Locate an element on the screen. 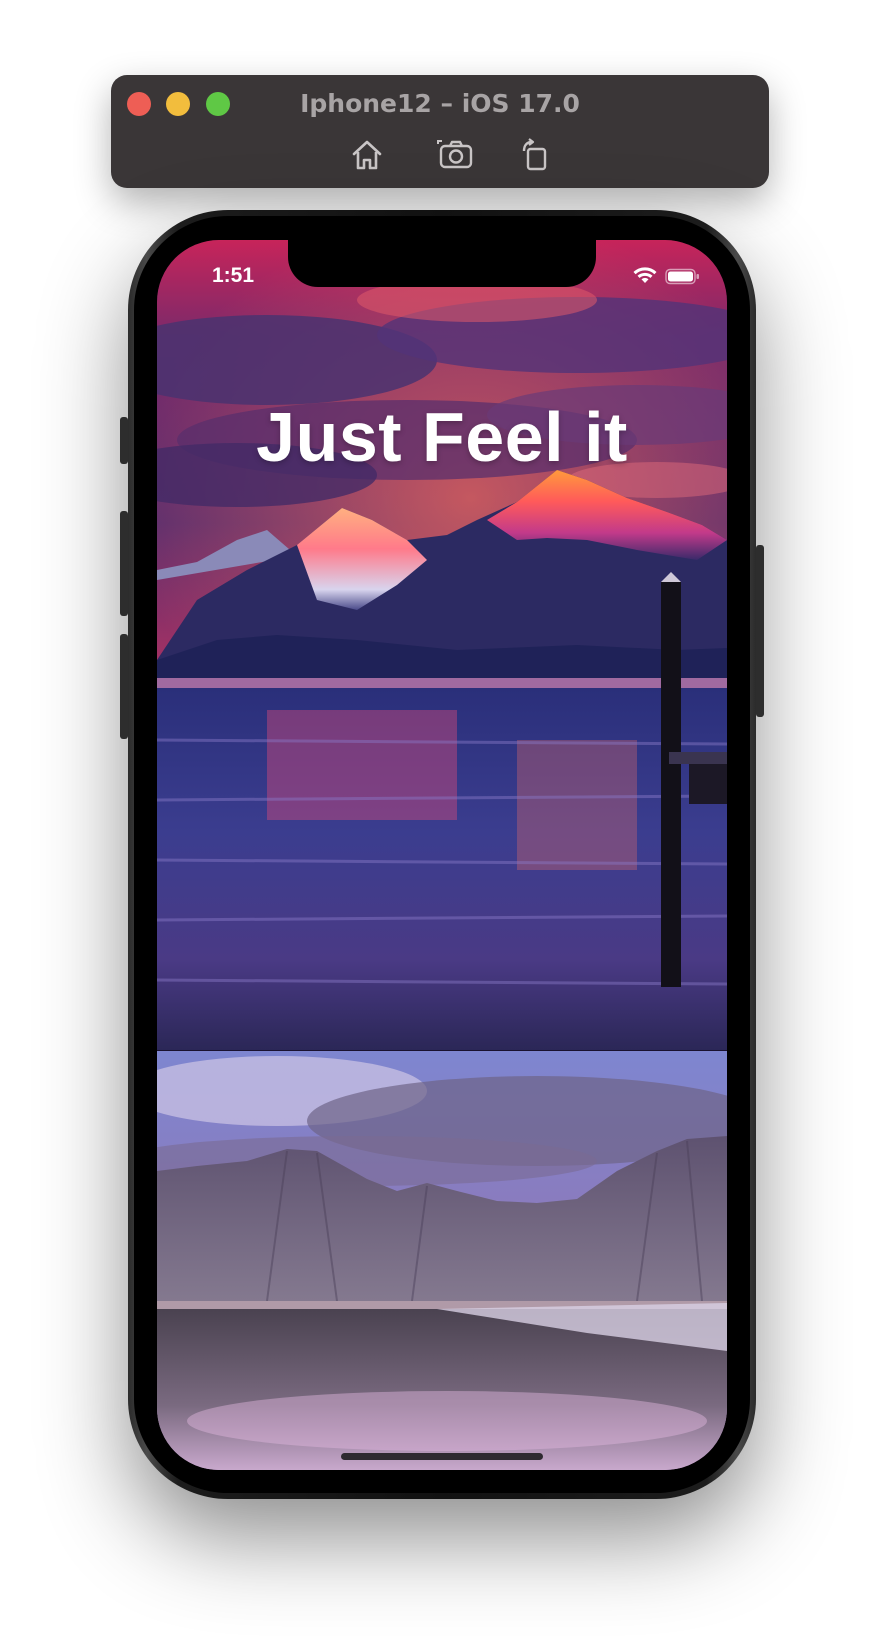 The height and width of the screenshot is (1650, 882). home-indicator is located at coordinates (442, 1456).